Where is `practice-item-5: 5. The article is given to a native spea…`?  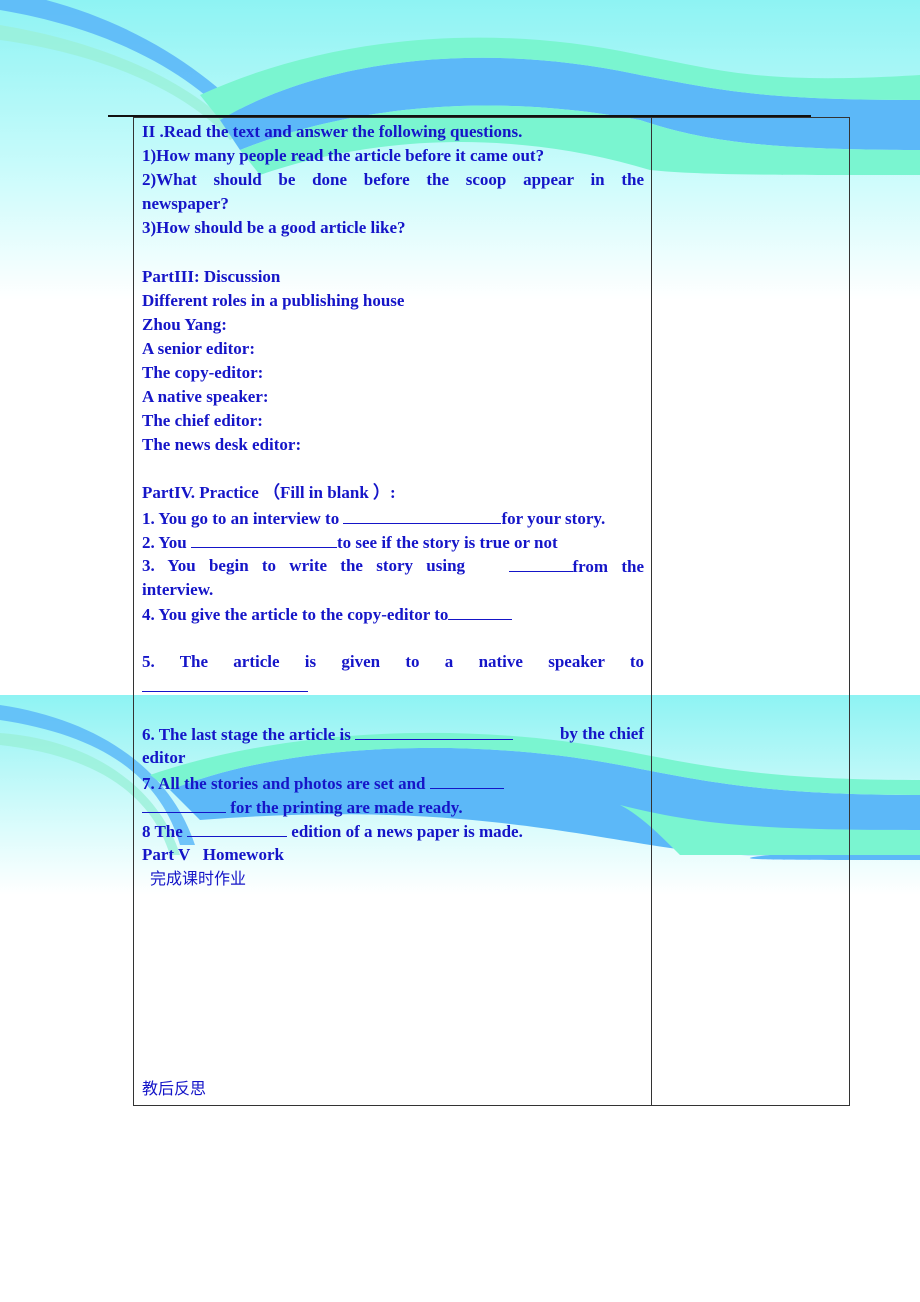 practice-item-5: 5. The article is given to a native spea… is located at coordinates (393, 662).